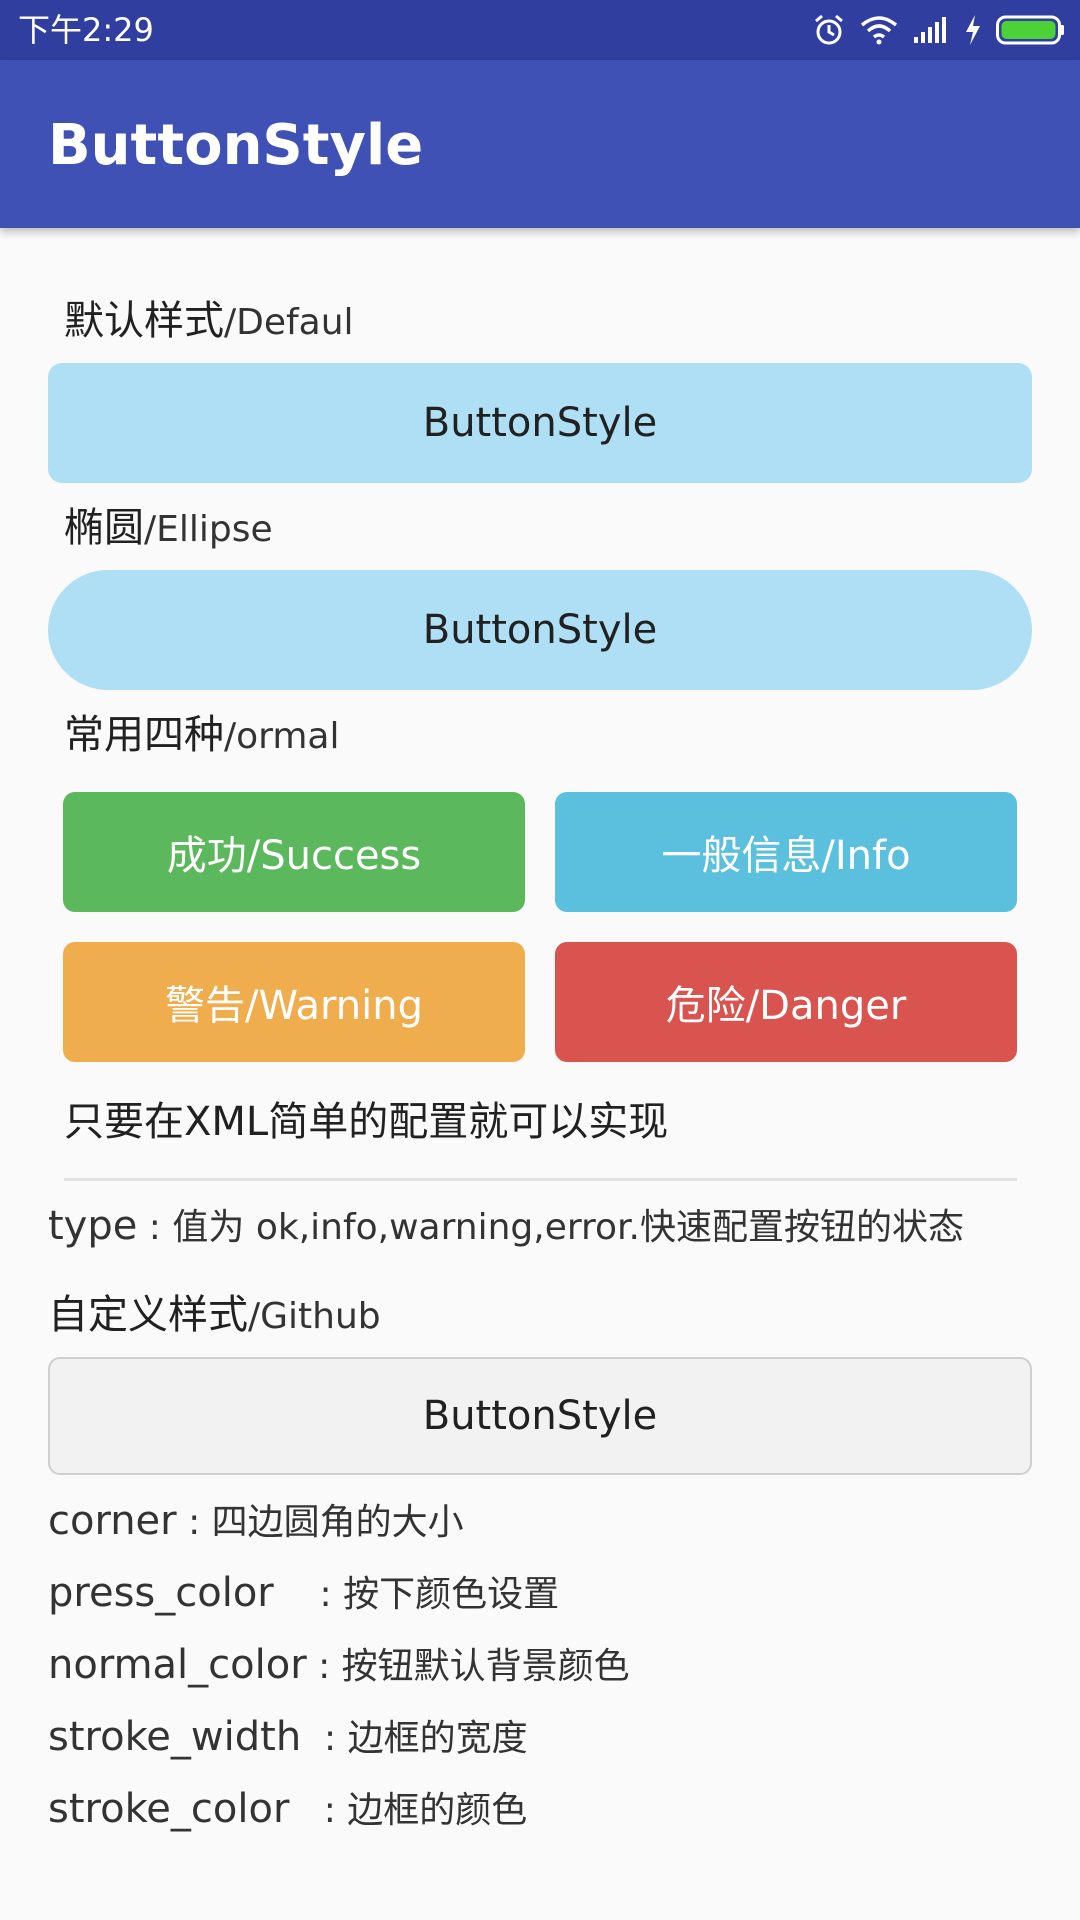  I want to click on property-desc: : 四边圆角的大小, so click(320, 1522).